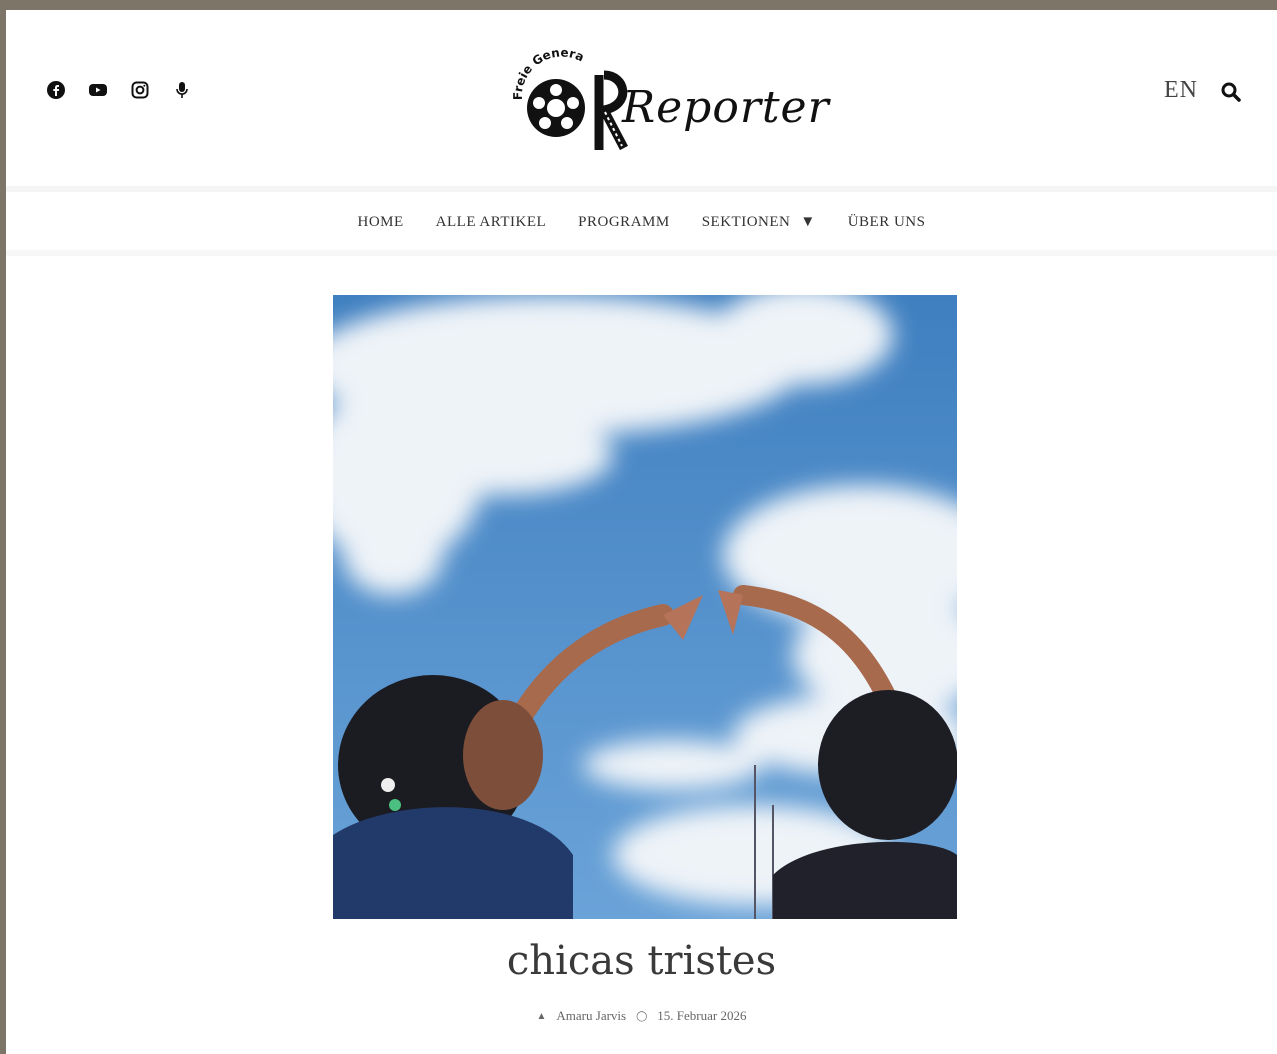  Describe the element at coordinates (56, 90) in the screenshot. I see `facebook-icon` at that location.